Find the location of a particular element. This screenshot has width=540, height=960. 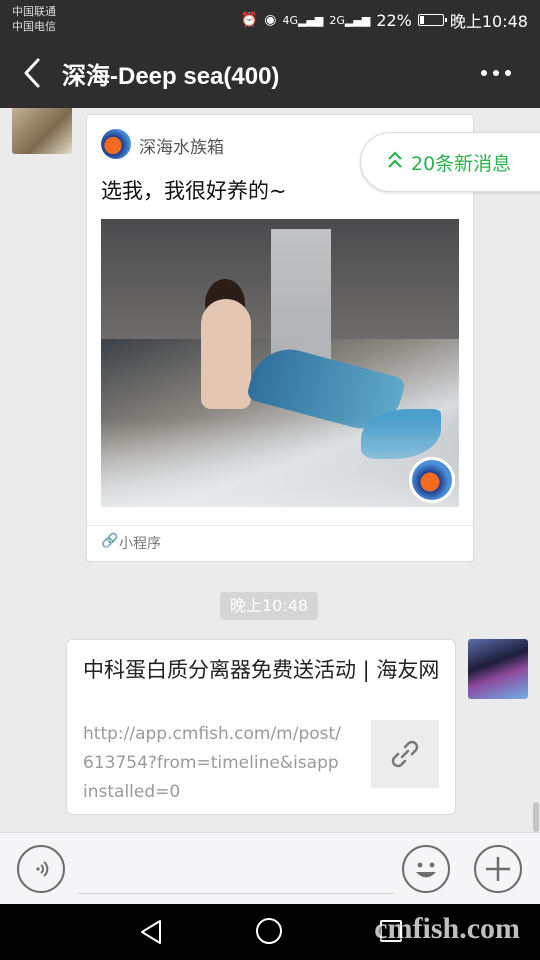

status-icons: ⏰ ◉ 4G▂▄▆ 2G▂▄▆ 22% 晚上10:48 is located at coordinates (384, 20).